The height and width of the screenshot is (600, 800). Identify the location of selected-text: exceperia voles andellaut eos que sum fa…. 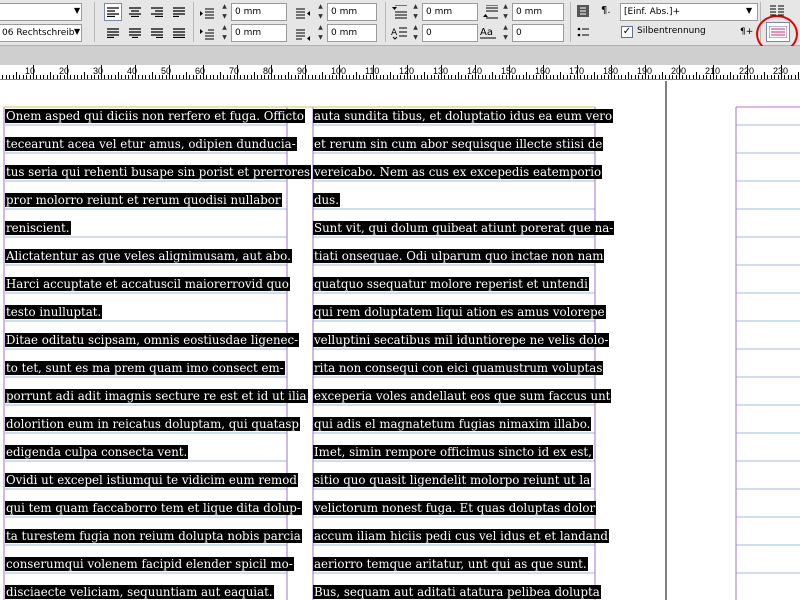
(462, 396).